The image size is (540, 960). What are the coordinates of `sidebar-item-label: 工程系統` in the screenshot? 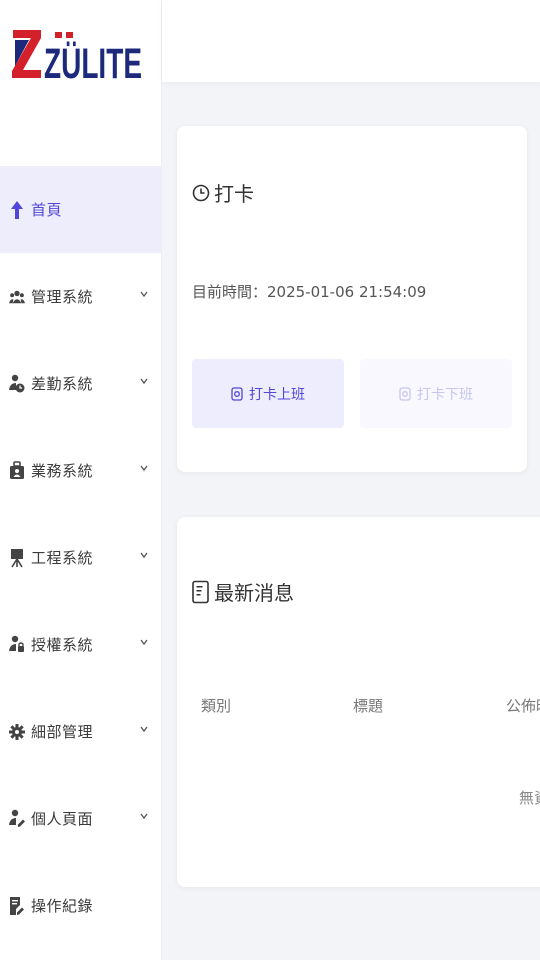 It's located at (62, 558).